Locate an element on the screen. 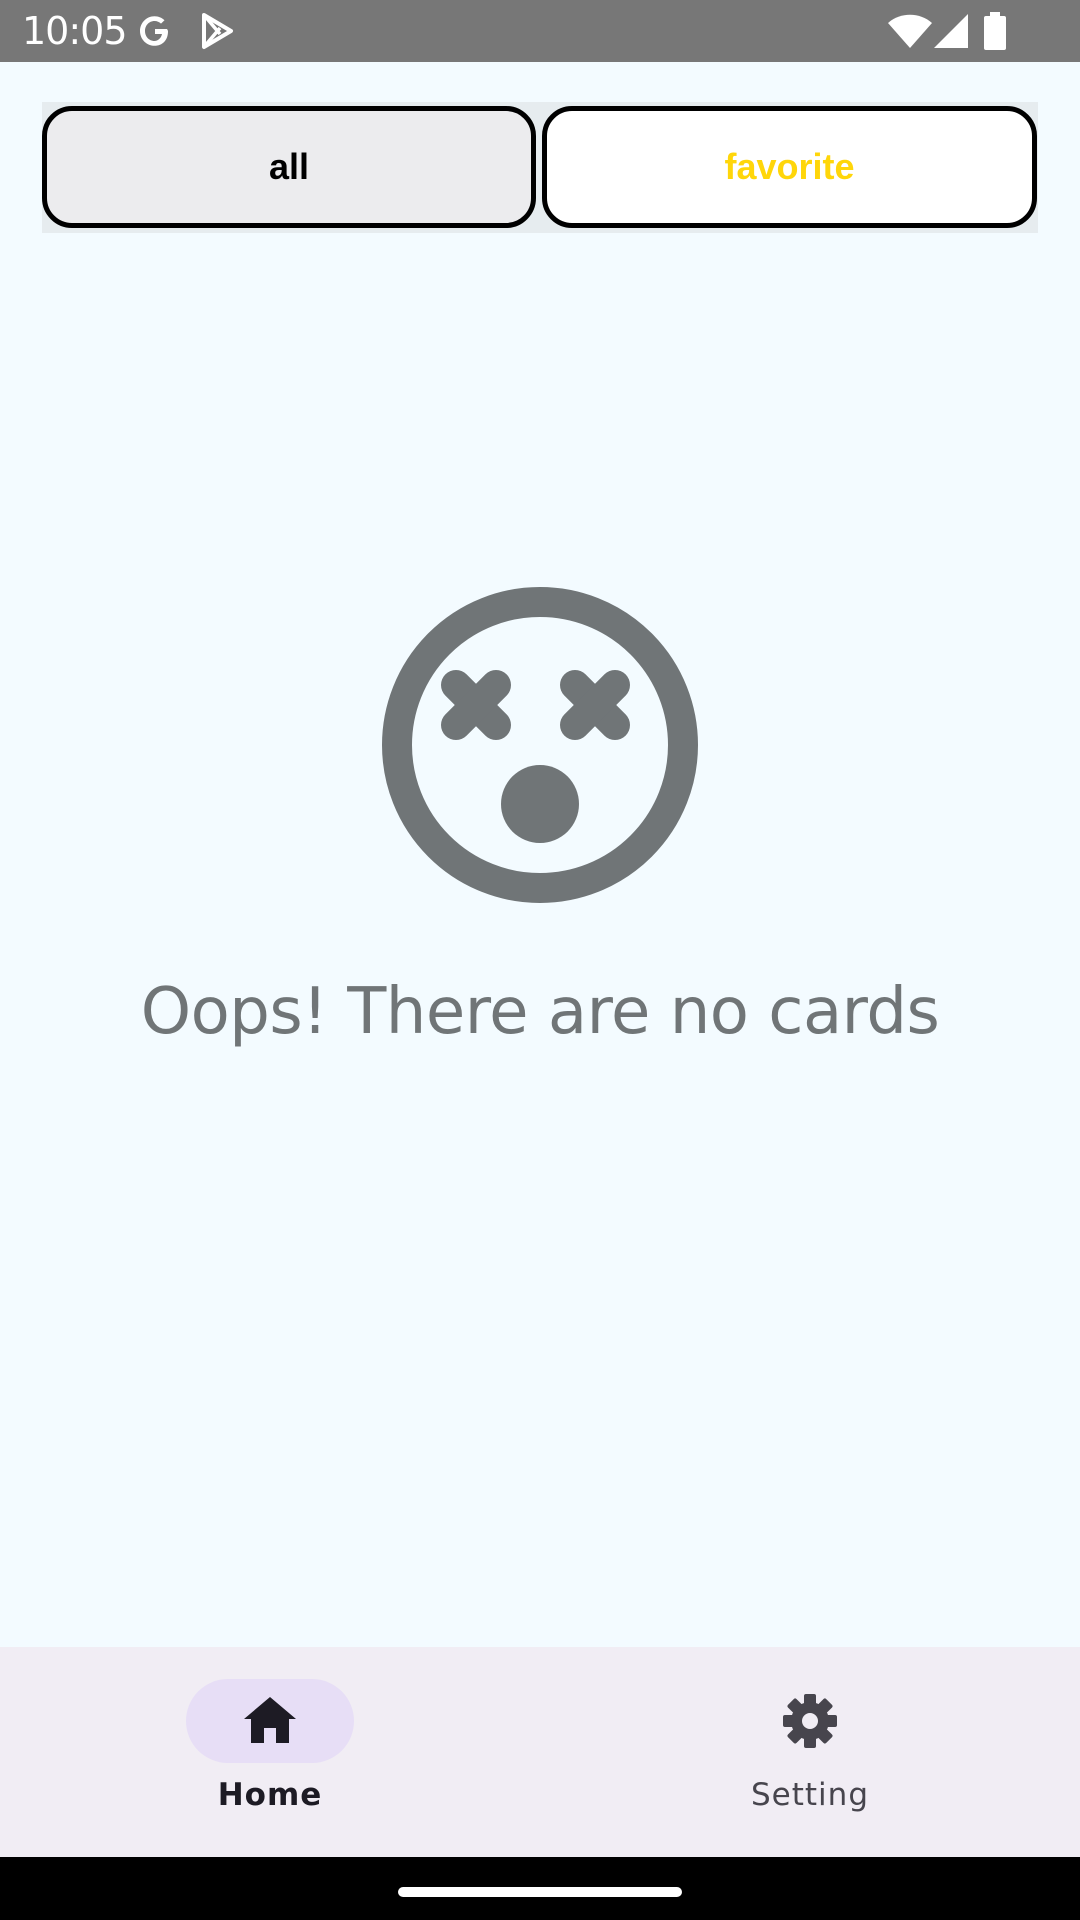  cell-signal-icon is located at coordinates (951, 31).